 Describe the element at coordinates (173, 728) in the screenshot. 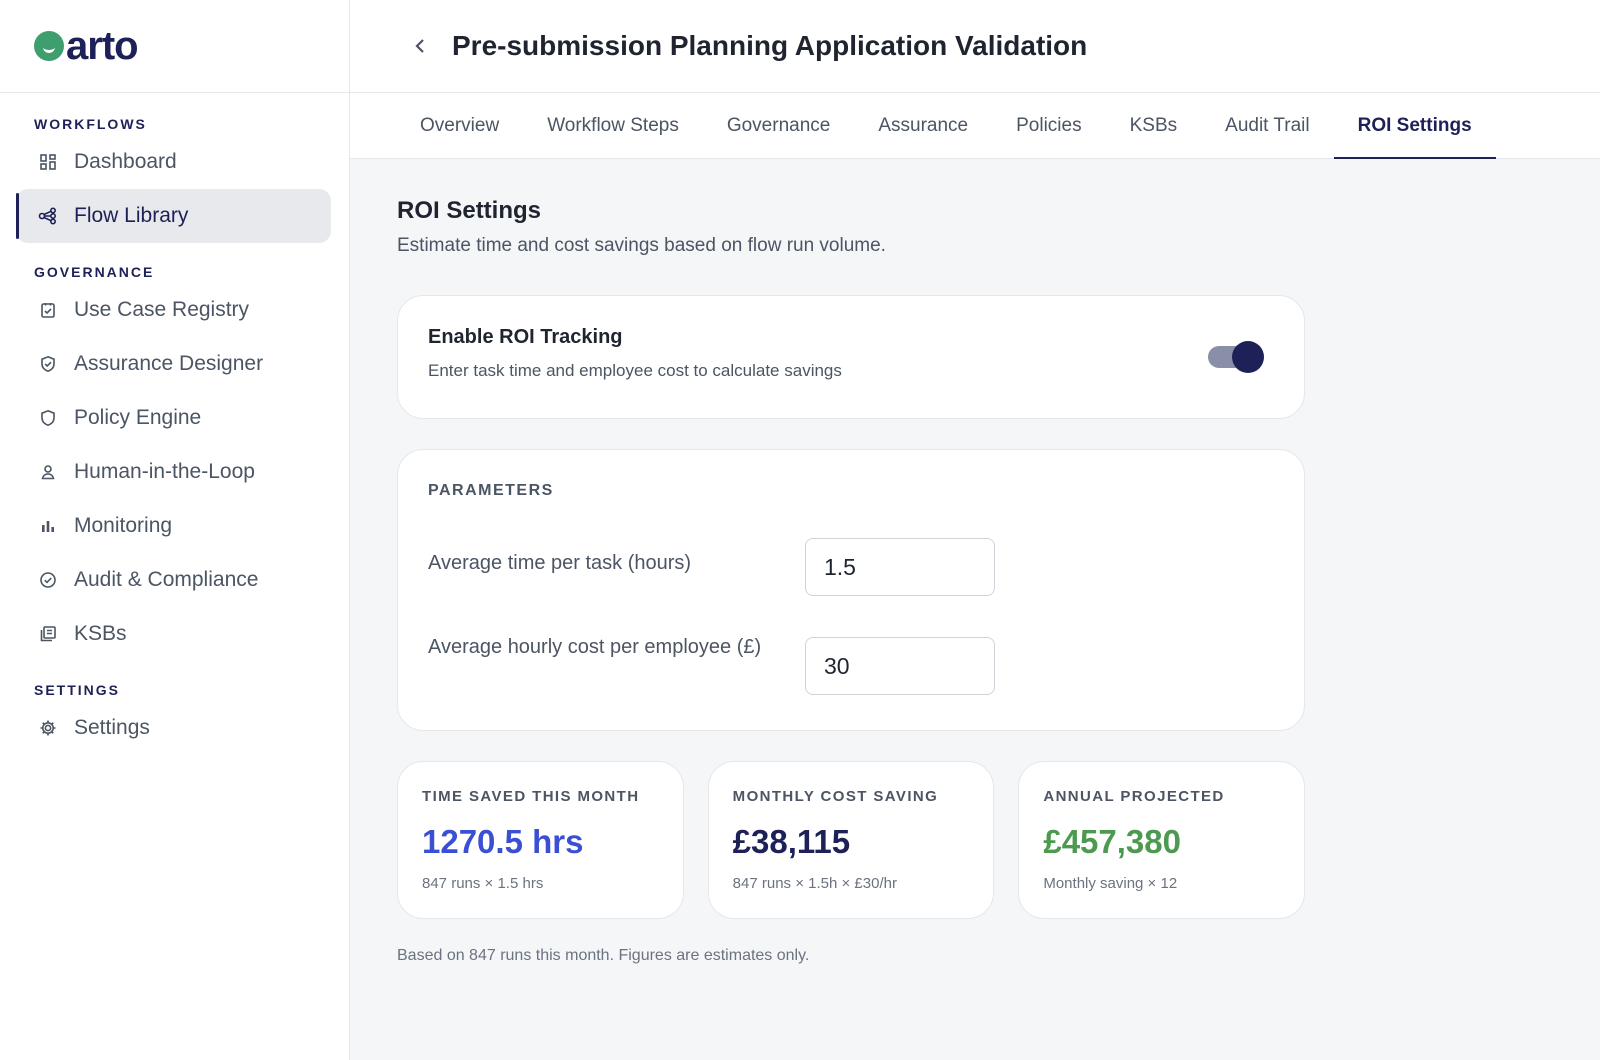

I see `sidebar-item-settings: Settings` at that location.